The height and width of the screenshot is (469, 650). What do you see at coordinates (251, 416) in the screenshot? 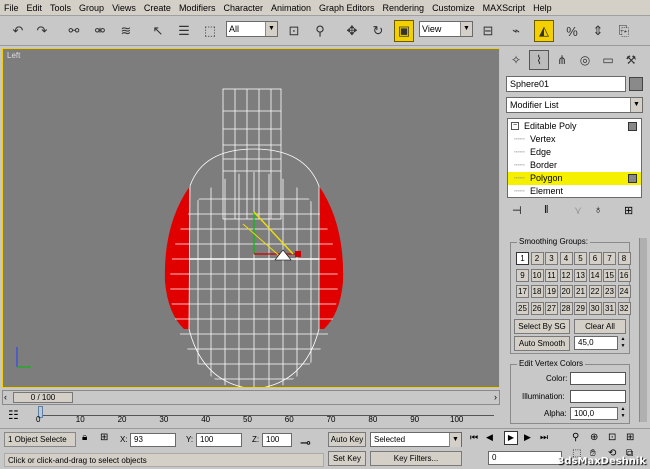
I see `track-bar: ☷ 0 10 20 30 40 50 60 70 80 90 100` at bounding box center [251, 416].